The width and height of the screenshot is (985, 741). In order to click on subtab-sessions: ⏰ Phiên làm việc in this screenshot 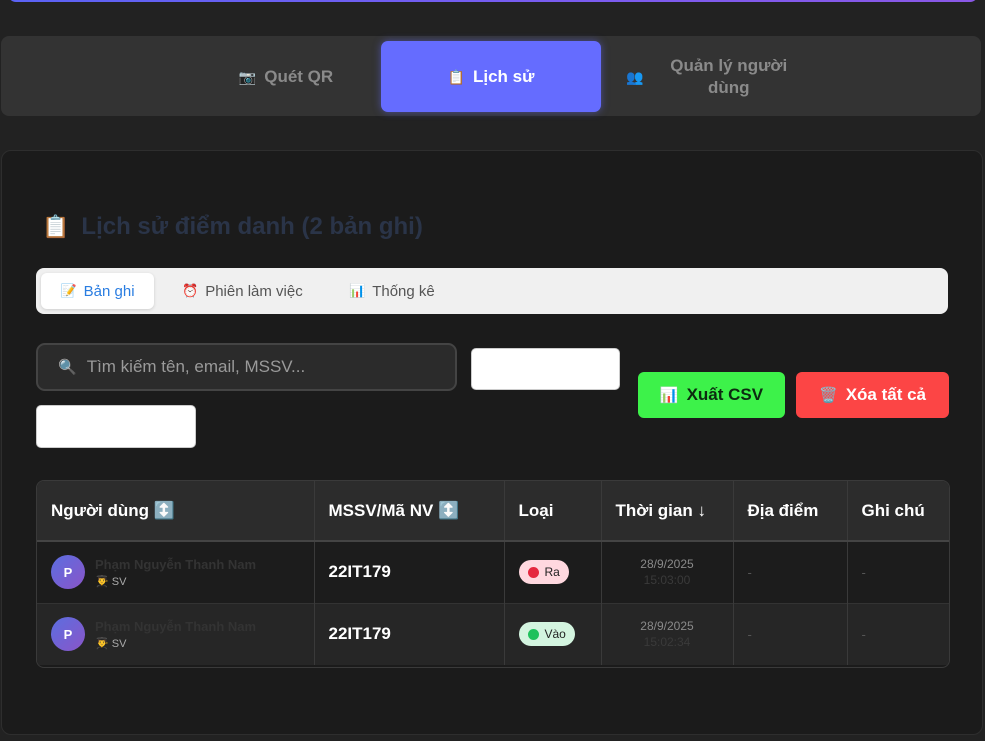, I will do `click(242, 291)`.